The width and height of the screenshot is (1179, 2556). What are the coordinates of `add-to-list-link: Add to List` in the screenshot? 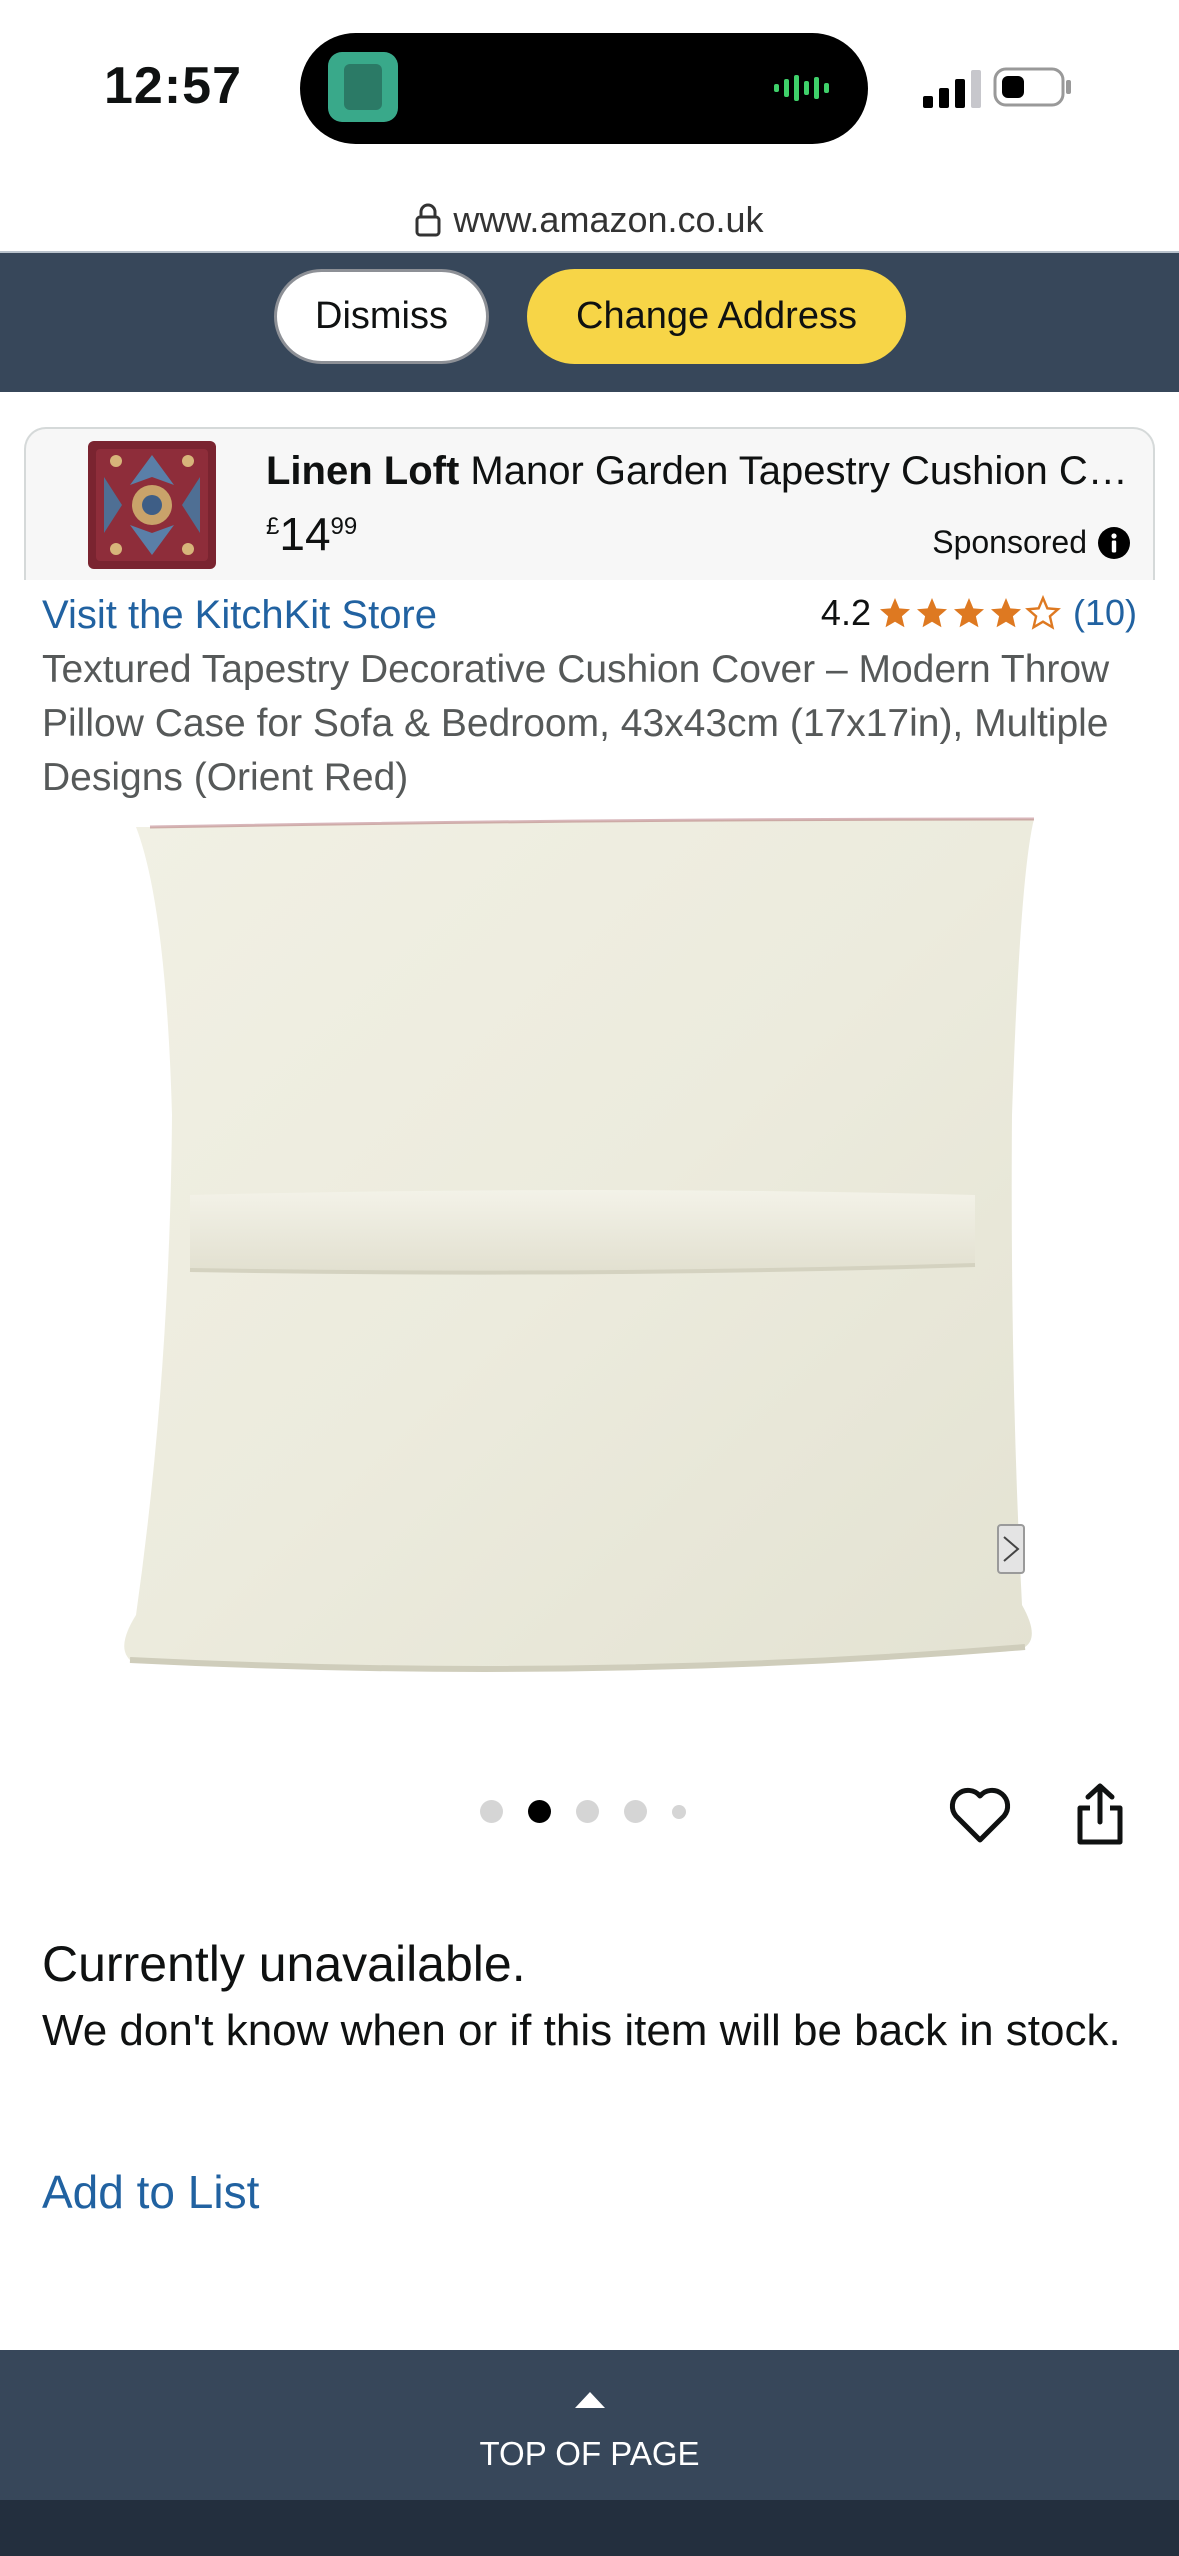 It's located at (150, 2192).